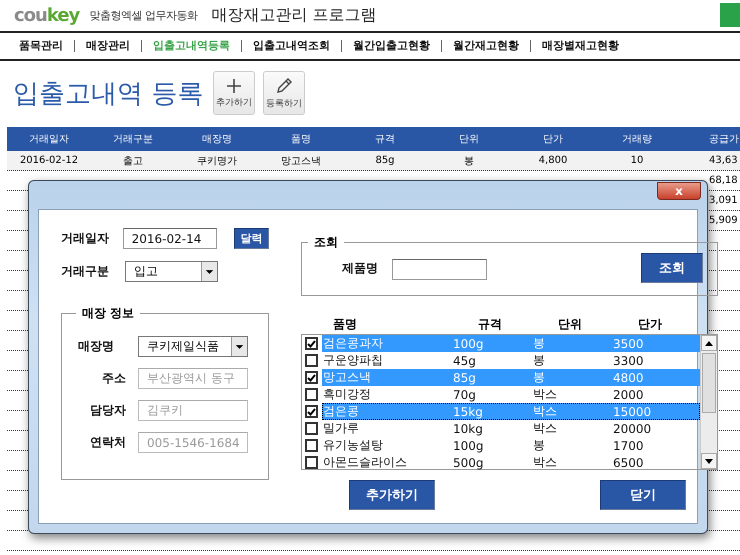  What do you see at coordinates (709, 343) in the screenshot?
I see `scroll-up-icon` at bounding box center [709, 343].